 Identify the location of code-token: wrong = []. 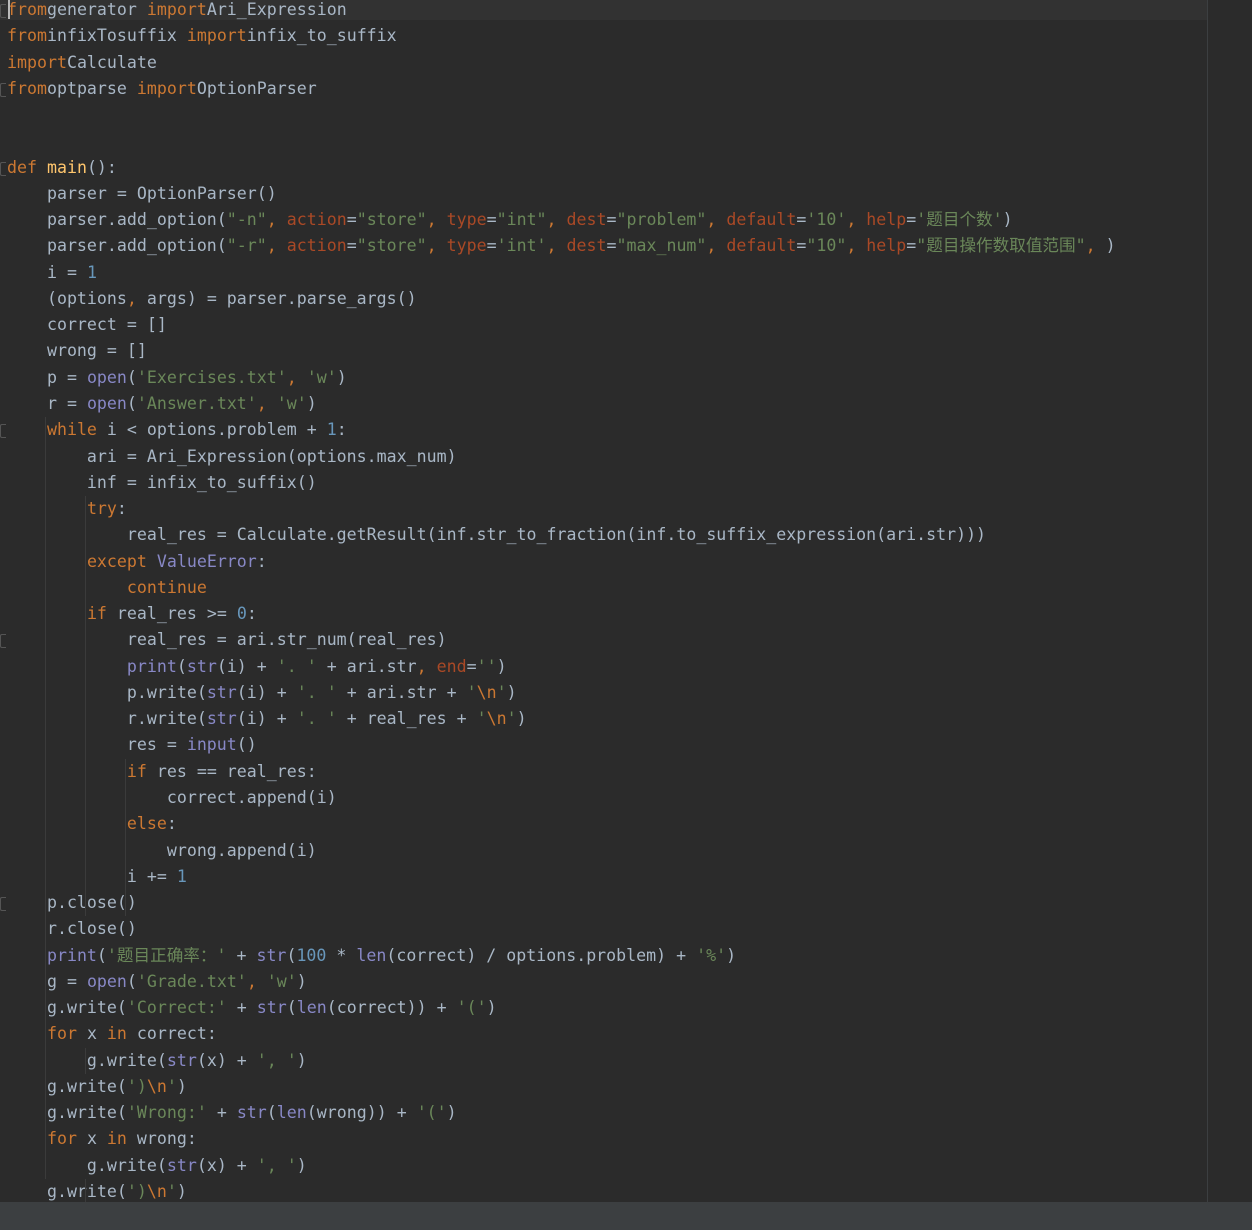
(77, 351).